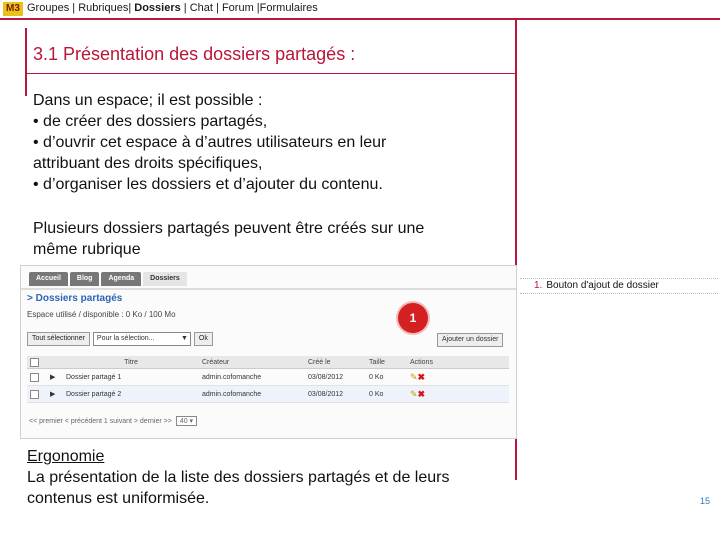  Describe the element at coordinates (48, 8) in the screenshot. I see `nav-groupes: Groupes` at that location.